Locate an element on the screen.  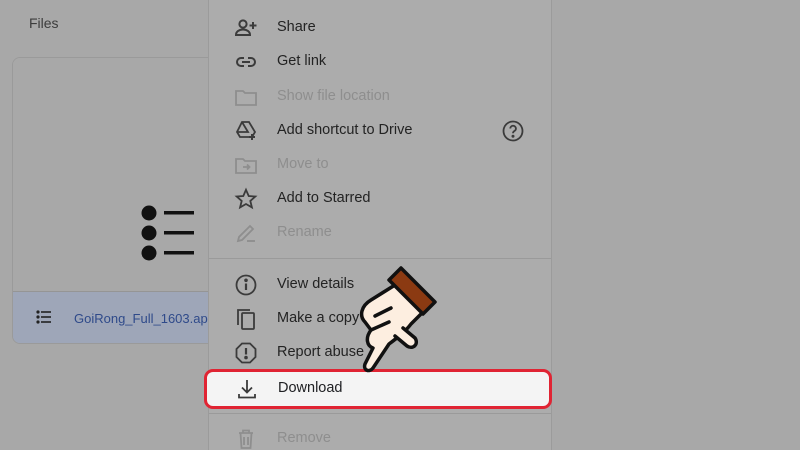
menu-item-label: View details is located at coordinates (316, 284).